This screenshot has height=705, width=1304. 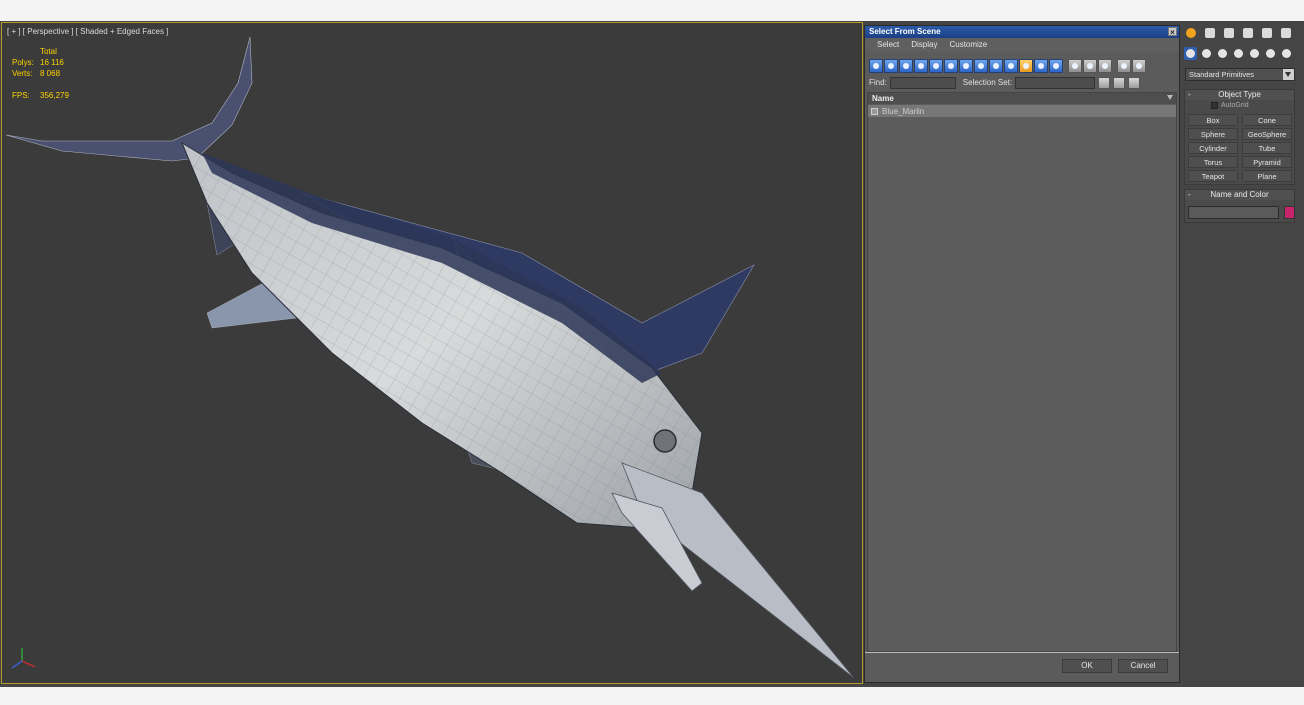 I want to click on selection-set-edit-icon, so click(x=1134, y=82).